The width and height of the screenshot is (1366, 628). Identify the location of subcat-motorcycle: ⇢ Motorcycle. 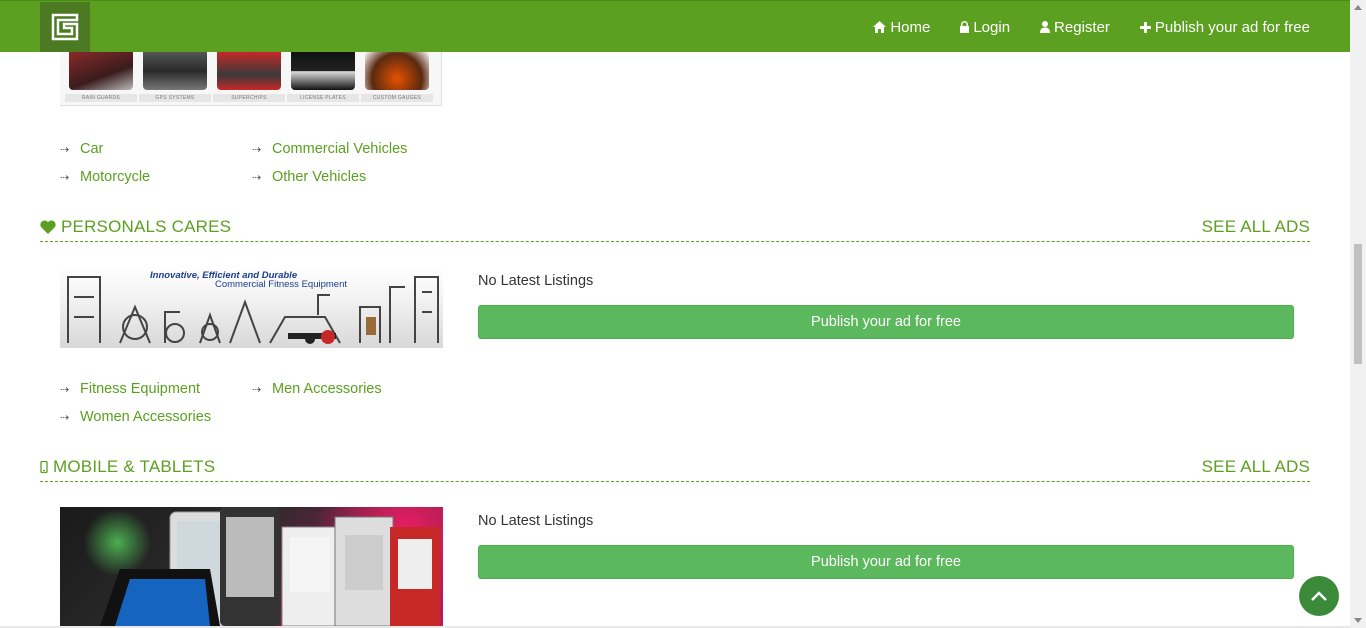
(156, 177).